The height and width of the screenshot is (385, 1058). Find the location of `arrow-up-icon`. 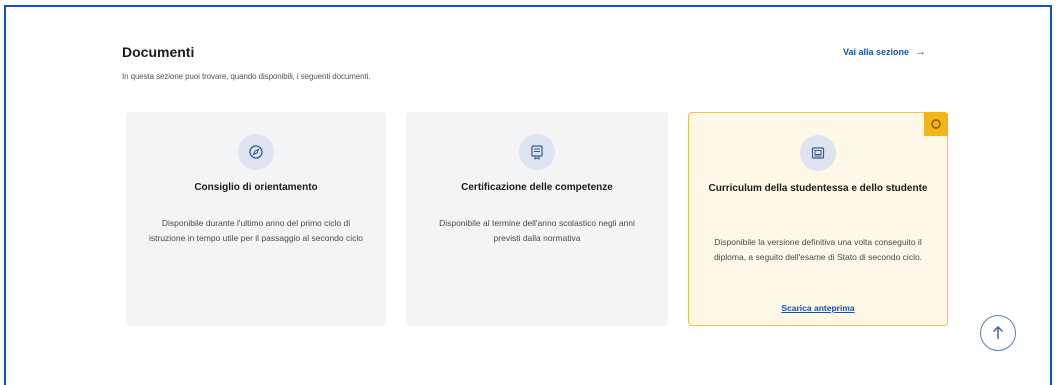

arrow-up-icon is located at coordinates (998, 332).